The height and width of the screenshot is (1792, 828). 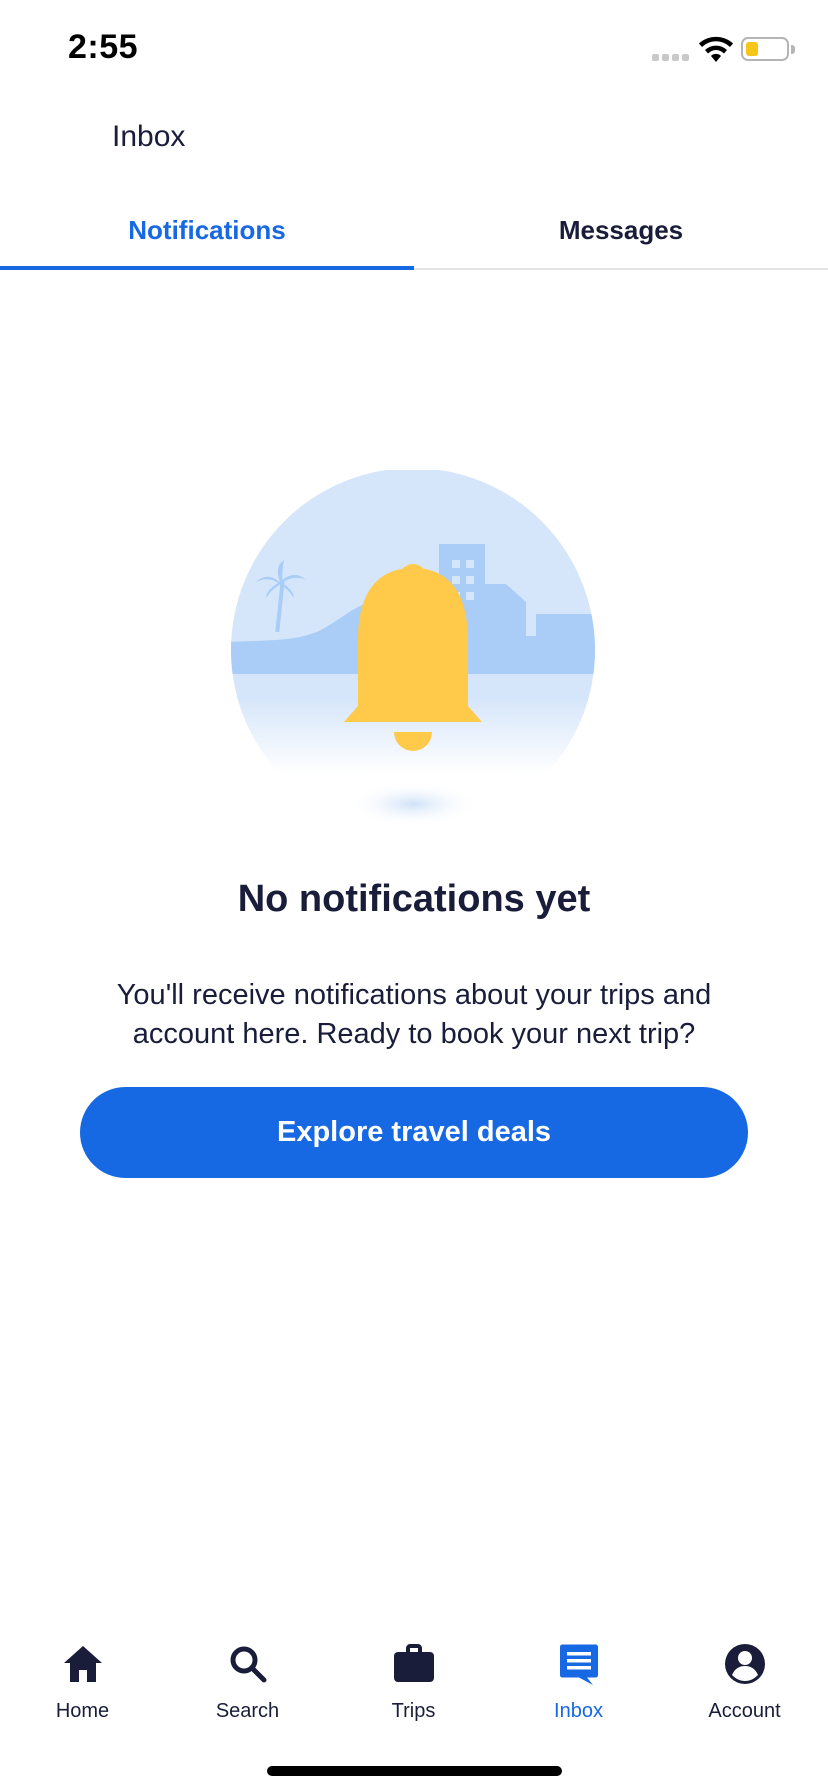 I want to click on battery-icon, so click(x=765, y=49).